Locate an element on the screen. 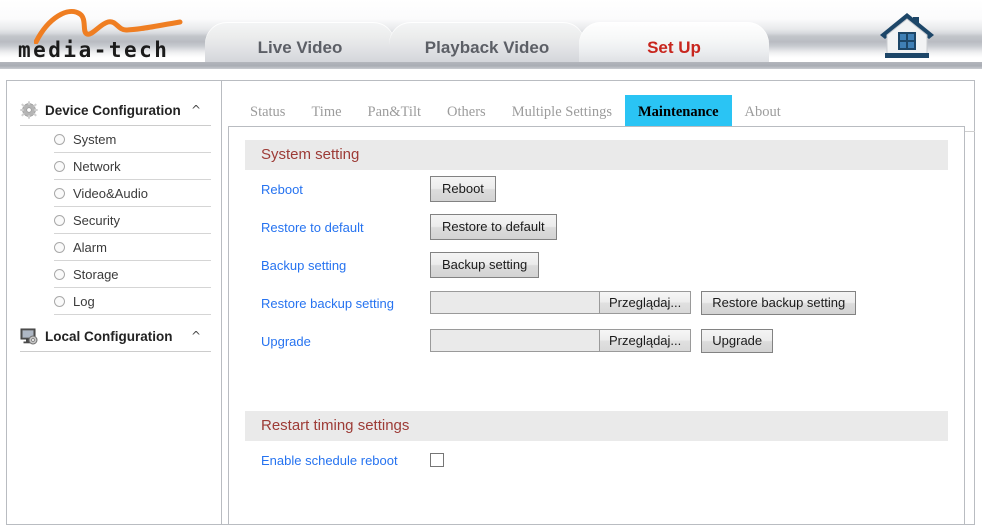 The image size is (982, 525). monitor-gear-icon is located at coordinates (29, 336).